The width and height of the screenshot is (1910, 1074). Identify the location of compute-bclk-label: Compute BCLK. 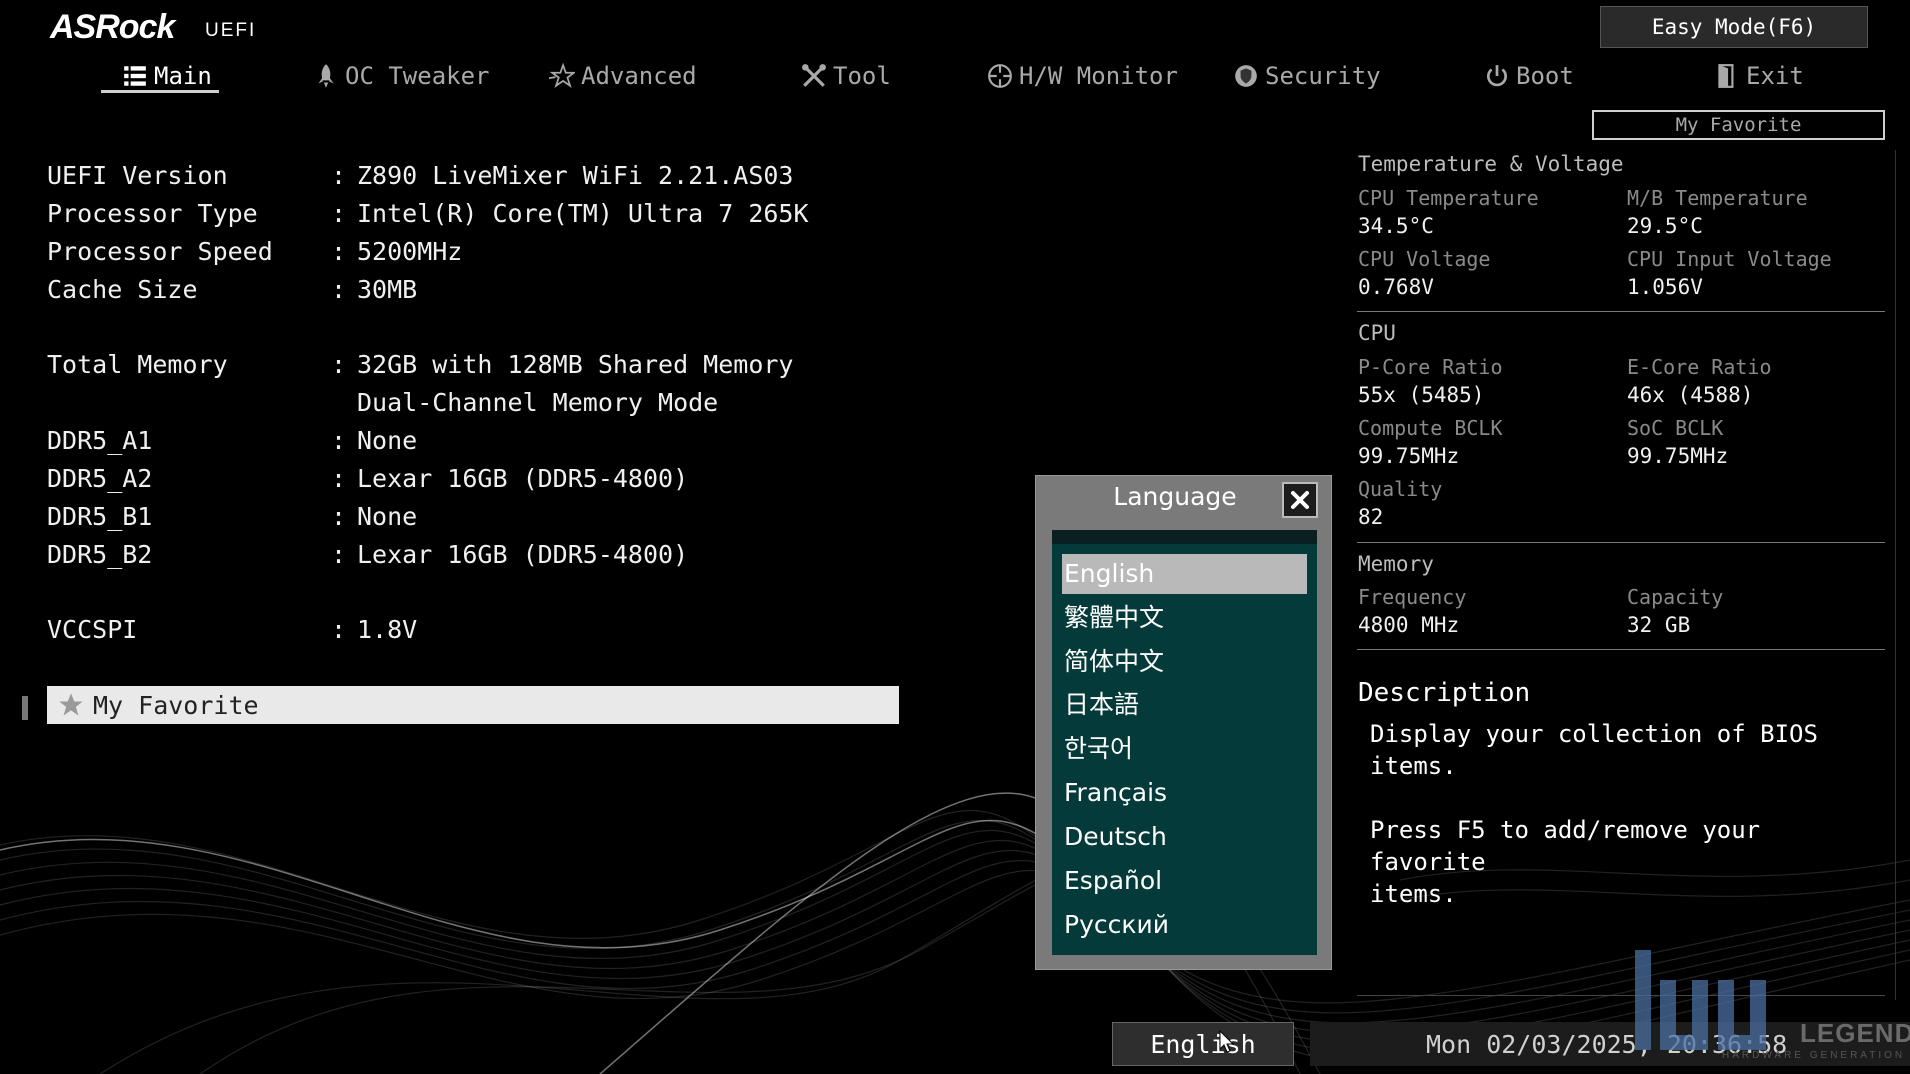
(1430, 428).